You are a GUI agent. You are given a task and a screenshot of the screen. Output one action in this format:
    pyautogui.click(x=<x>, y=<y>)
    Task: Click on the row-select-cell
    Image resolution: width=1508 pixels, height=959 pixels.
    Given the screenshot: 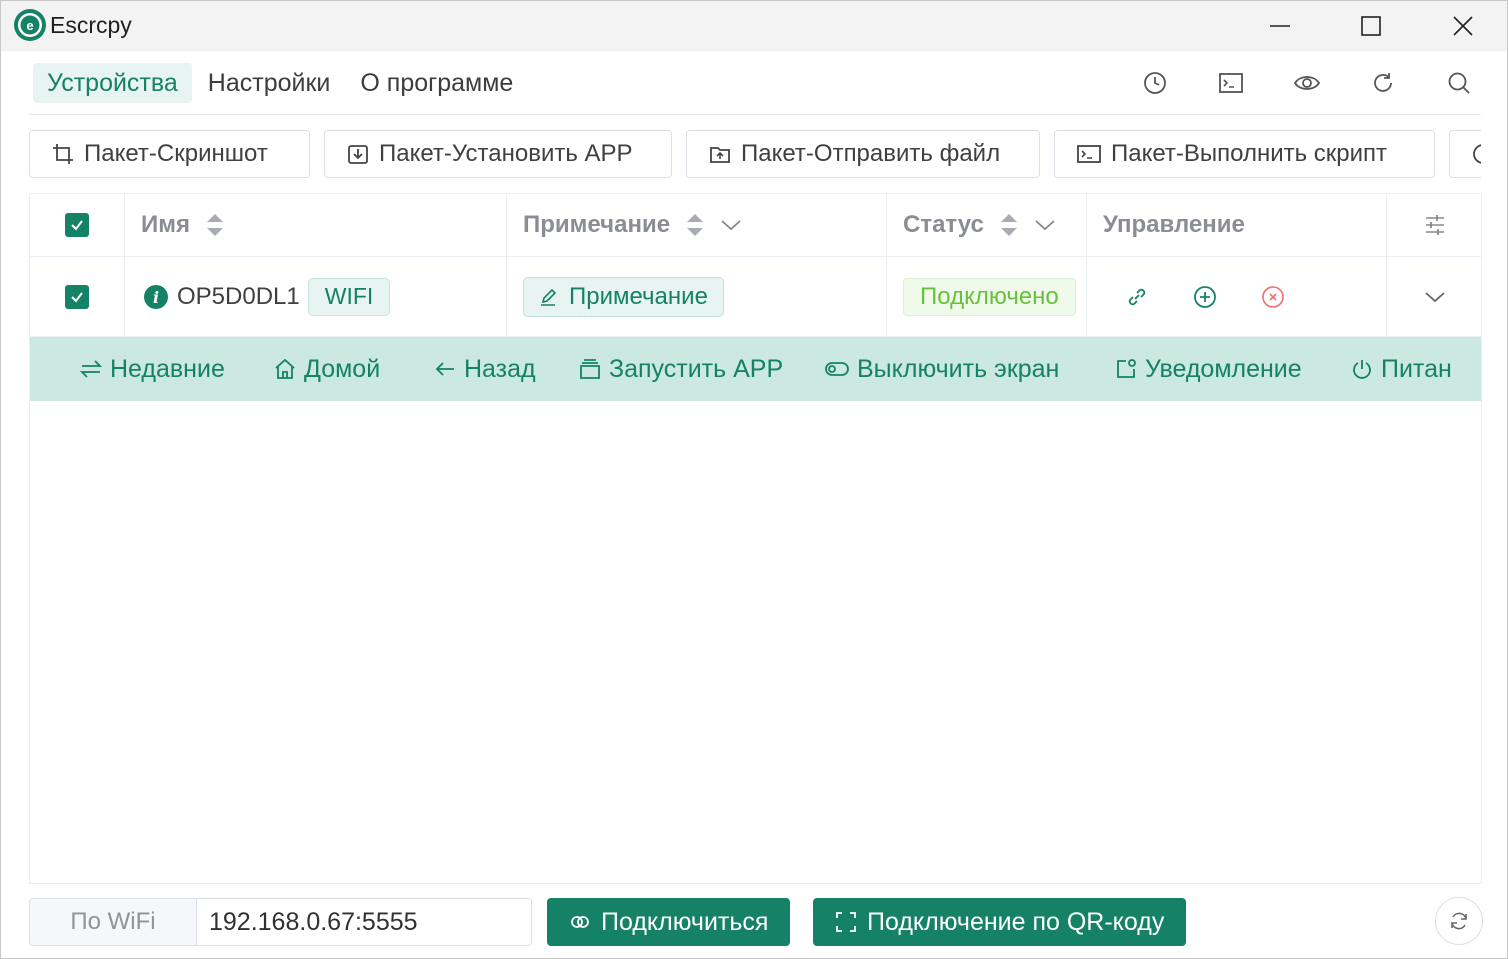 What is the action you would take?
    pyautogui.click(x=77, y=296)
    